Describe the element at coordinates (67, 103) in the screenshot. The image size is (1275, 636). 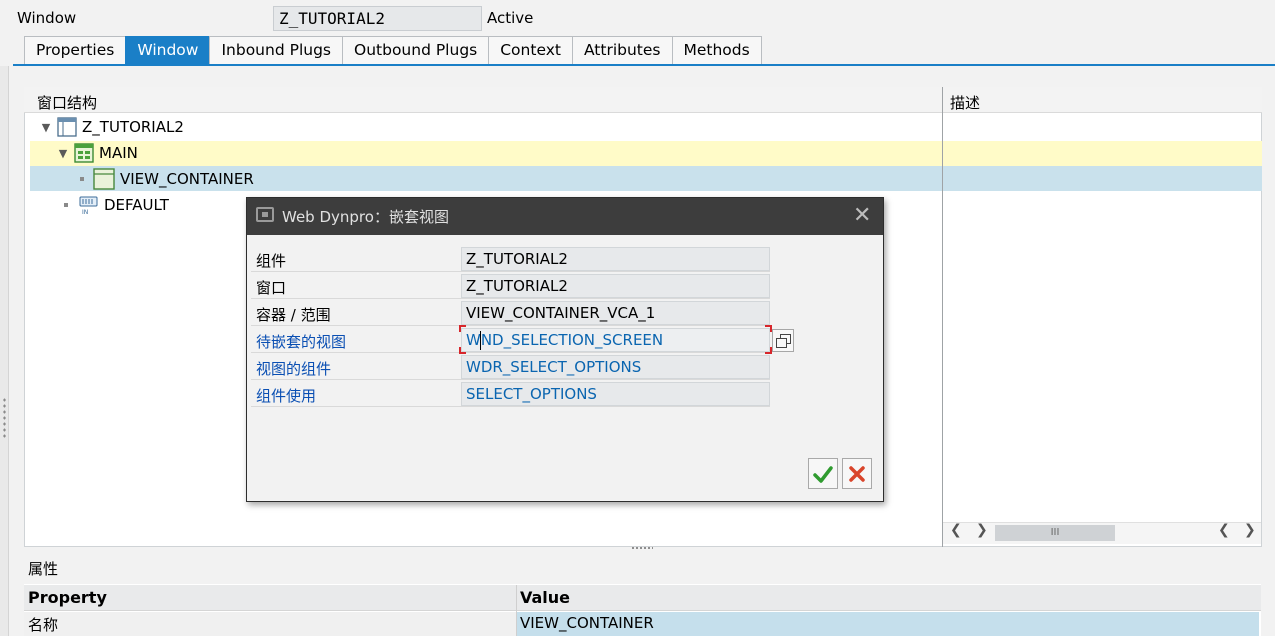
I see `column-header-structure: 窗口结构` at that location.